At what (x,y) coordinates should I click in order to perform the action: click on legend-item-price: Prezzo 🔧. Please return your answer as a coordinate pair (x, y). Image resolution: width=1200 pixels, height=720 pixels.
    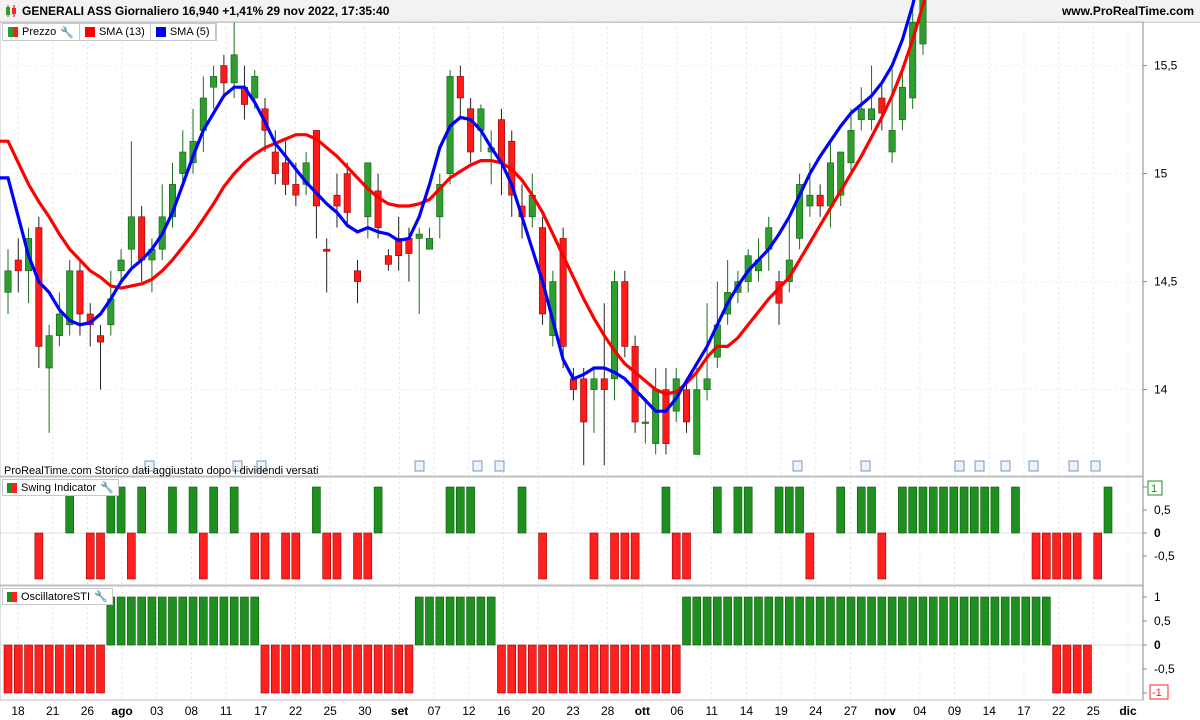
    Looking at the image, I should click on (41, 32).